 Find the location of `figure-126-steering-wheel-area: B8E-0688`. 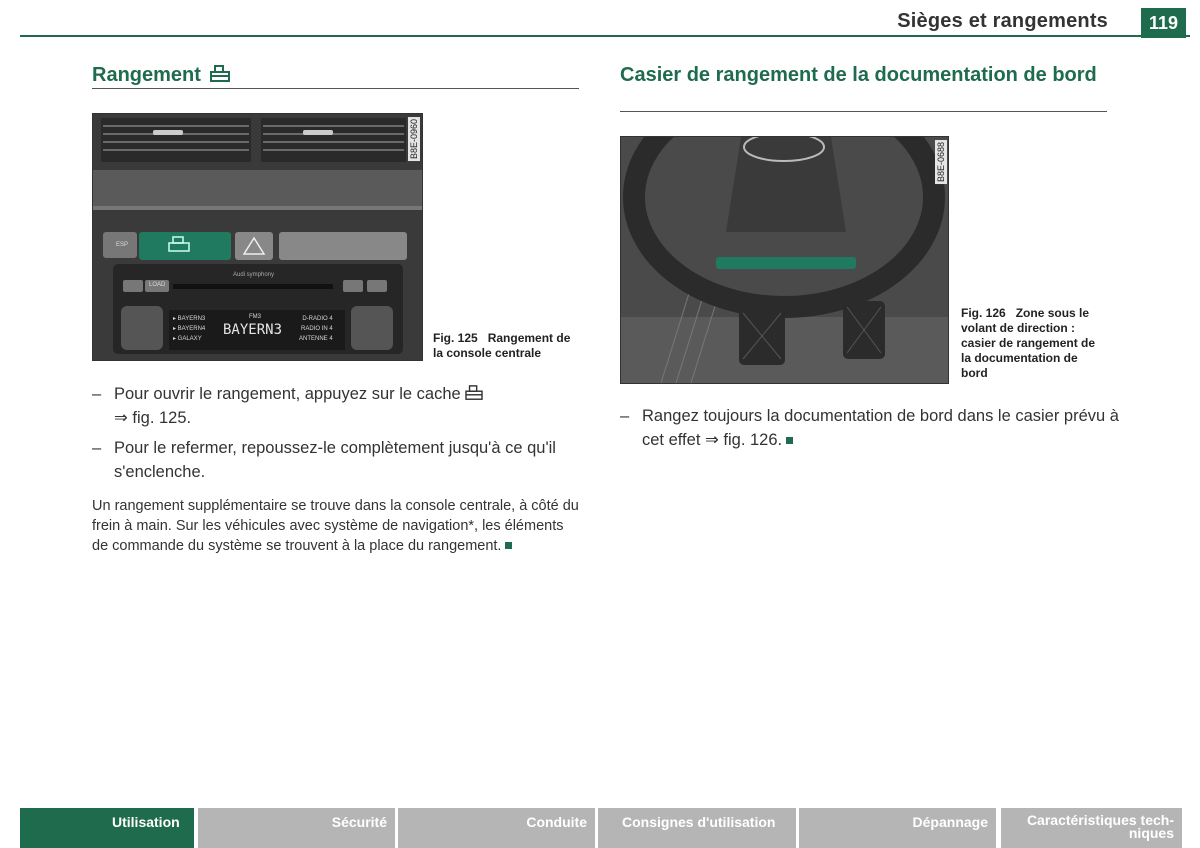

figure-126-steering-wheel-area: B8E-0688 is located at coordinates (784, 260).